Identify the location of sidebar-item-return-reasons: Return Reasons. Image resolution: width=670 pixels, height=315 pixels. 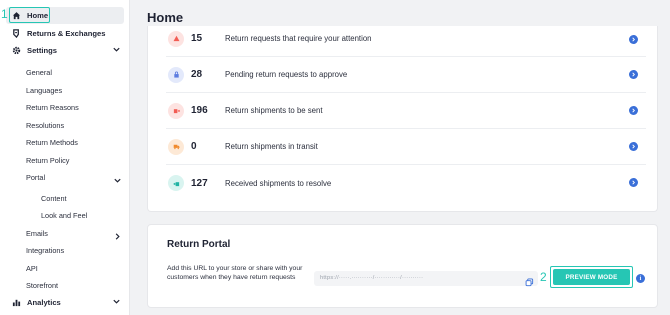
(52, 107).